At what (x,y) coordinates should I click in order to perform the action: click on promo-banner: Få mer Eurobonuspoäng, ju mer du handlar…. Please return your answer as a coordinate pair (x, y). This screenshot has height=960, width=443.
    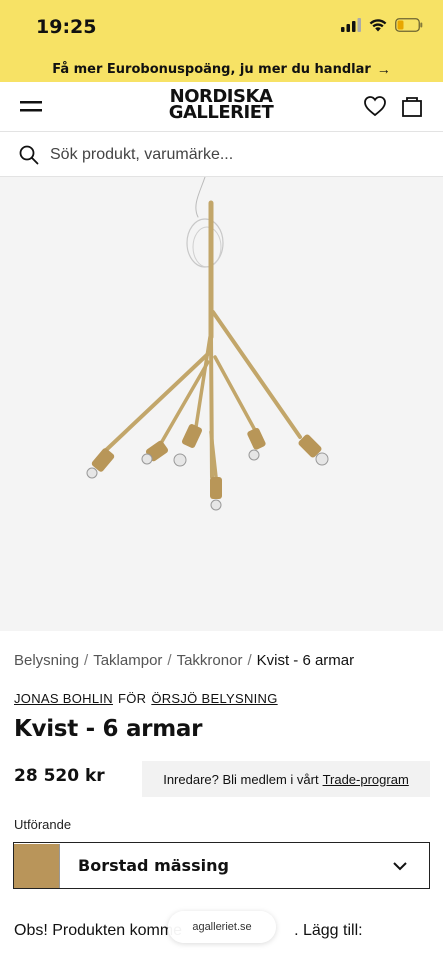
    Looking at the image, I should click on (221, 69).